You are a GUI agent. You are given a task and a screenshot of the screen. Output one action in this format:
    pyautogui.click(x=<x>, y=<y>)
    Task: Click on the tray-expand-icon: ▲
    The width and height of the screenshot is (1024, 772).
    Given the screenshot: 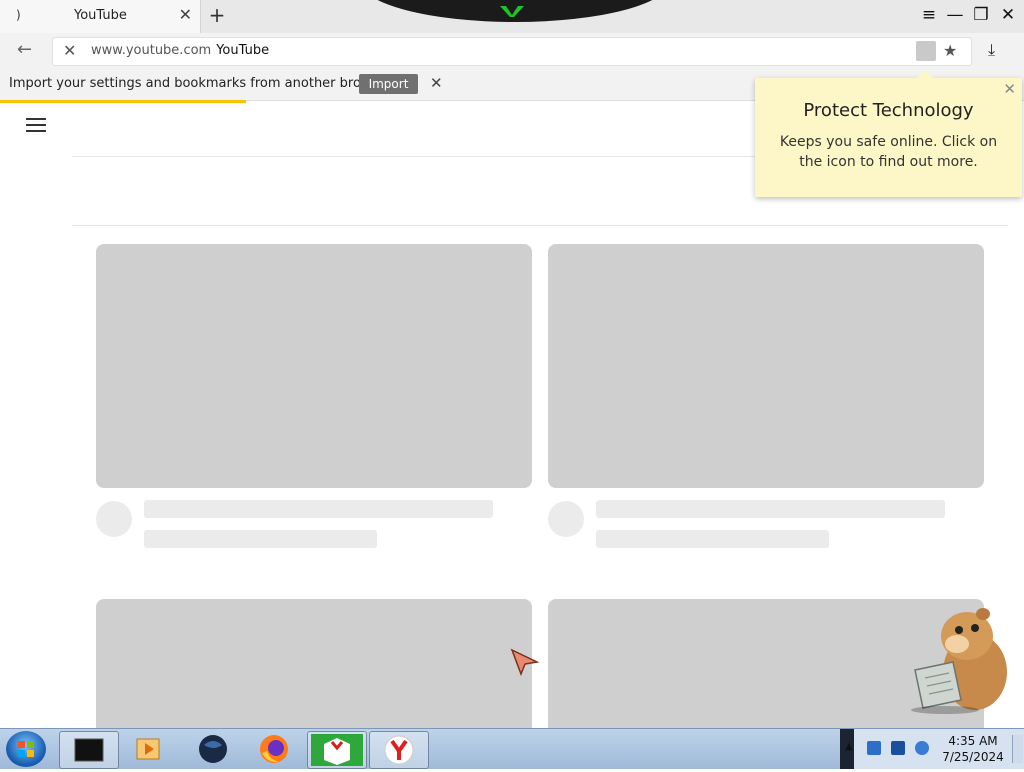 What is the action you would take?
    pyautogui.click(x=849, y=746)
    